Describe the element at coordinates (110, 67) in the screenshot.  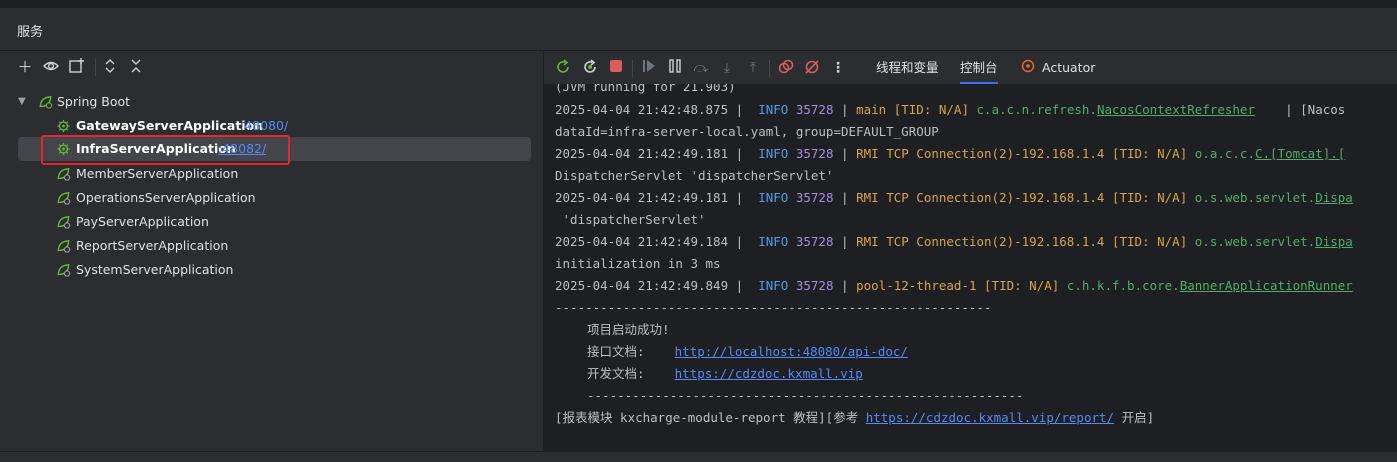
I see `expand-all-icon` at that location.